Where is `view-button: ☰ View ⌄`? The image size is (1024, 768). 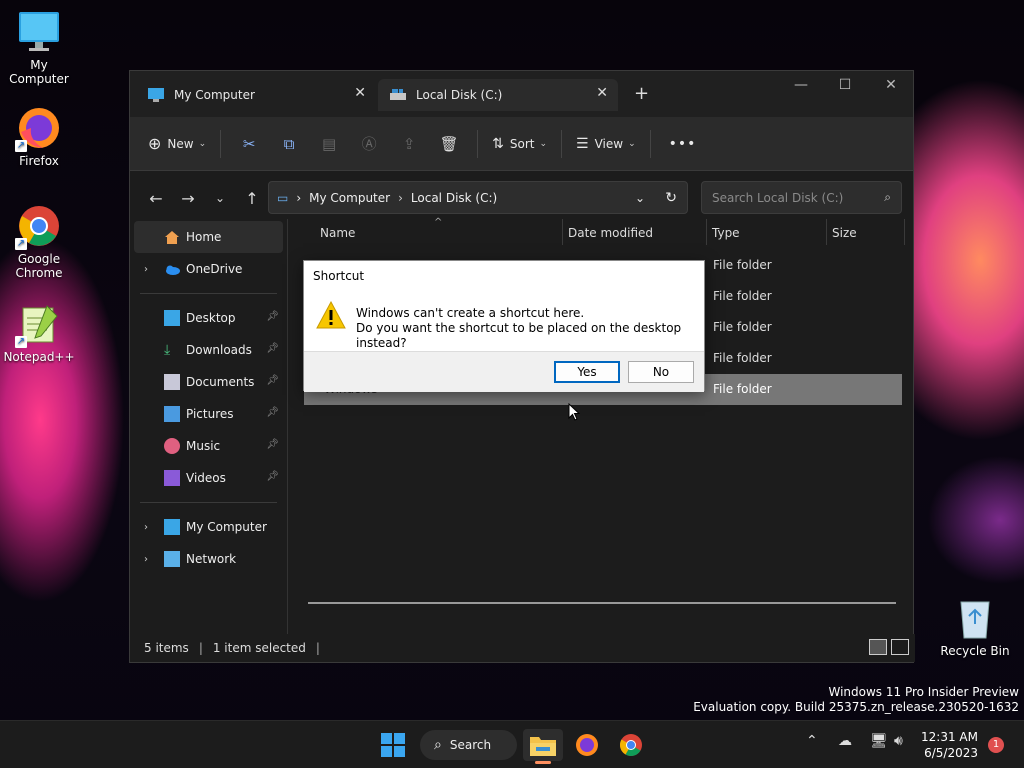
view-button: ☰ View ⌄ is located at coordinates (606, 144).